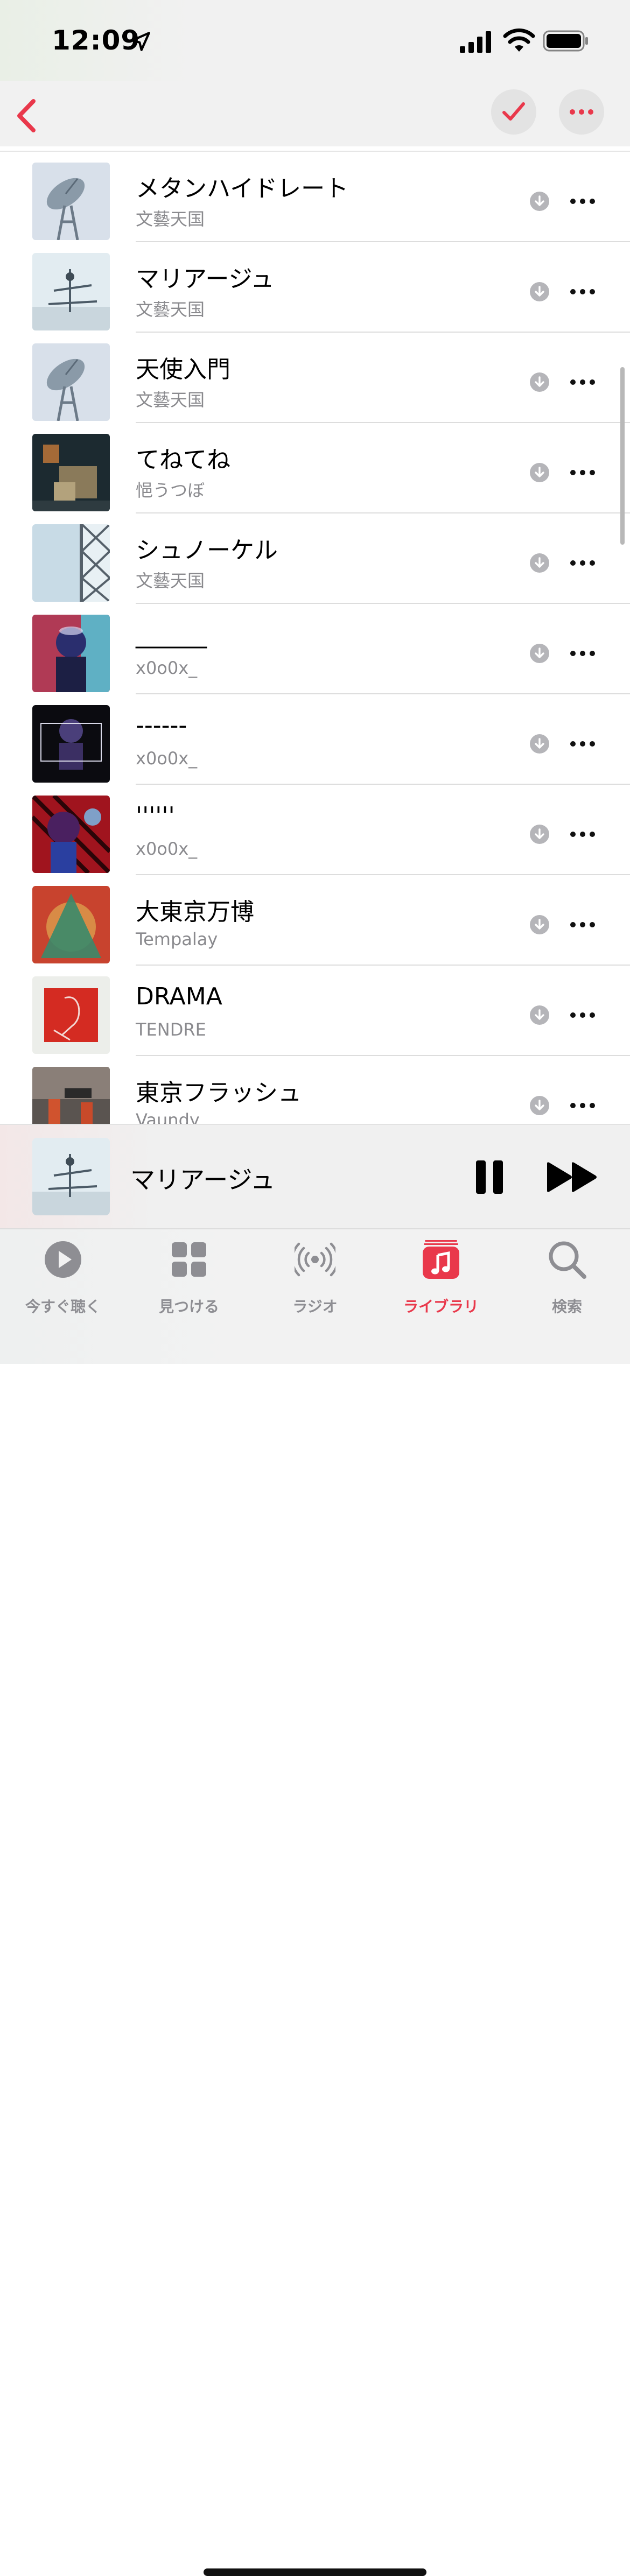  Describe the element at coordinates (315, 288) in the screenshot. I see `song-row: マリアージュ 文藝天国` at that location.